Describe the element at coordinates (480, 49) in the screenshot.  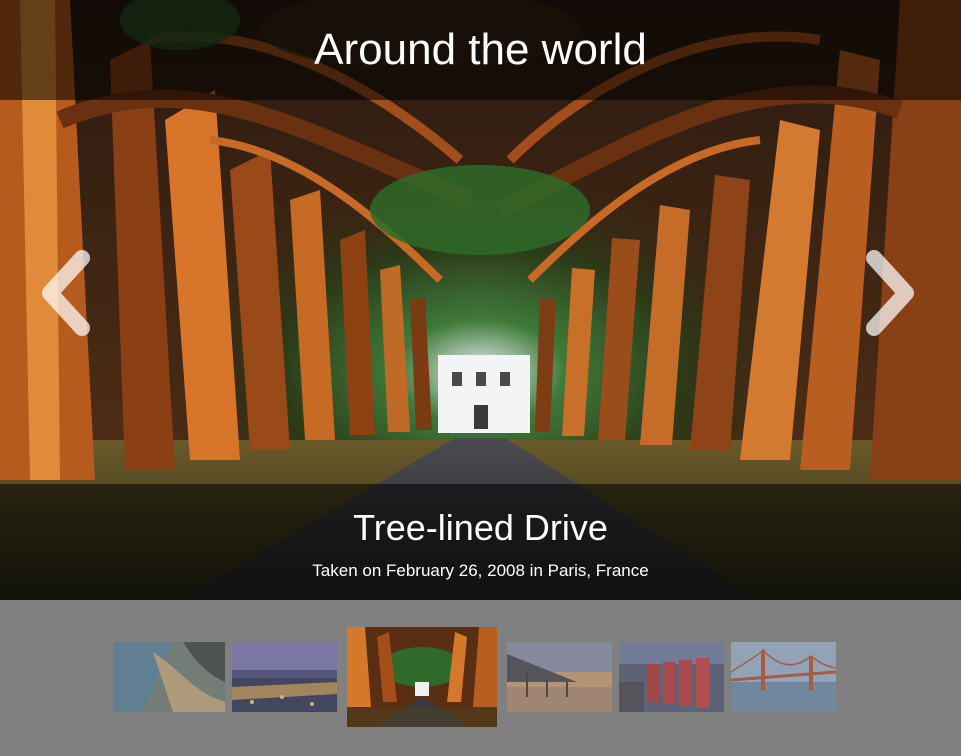
I see `gallery-title: Around the world` at that location.